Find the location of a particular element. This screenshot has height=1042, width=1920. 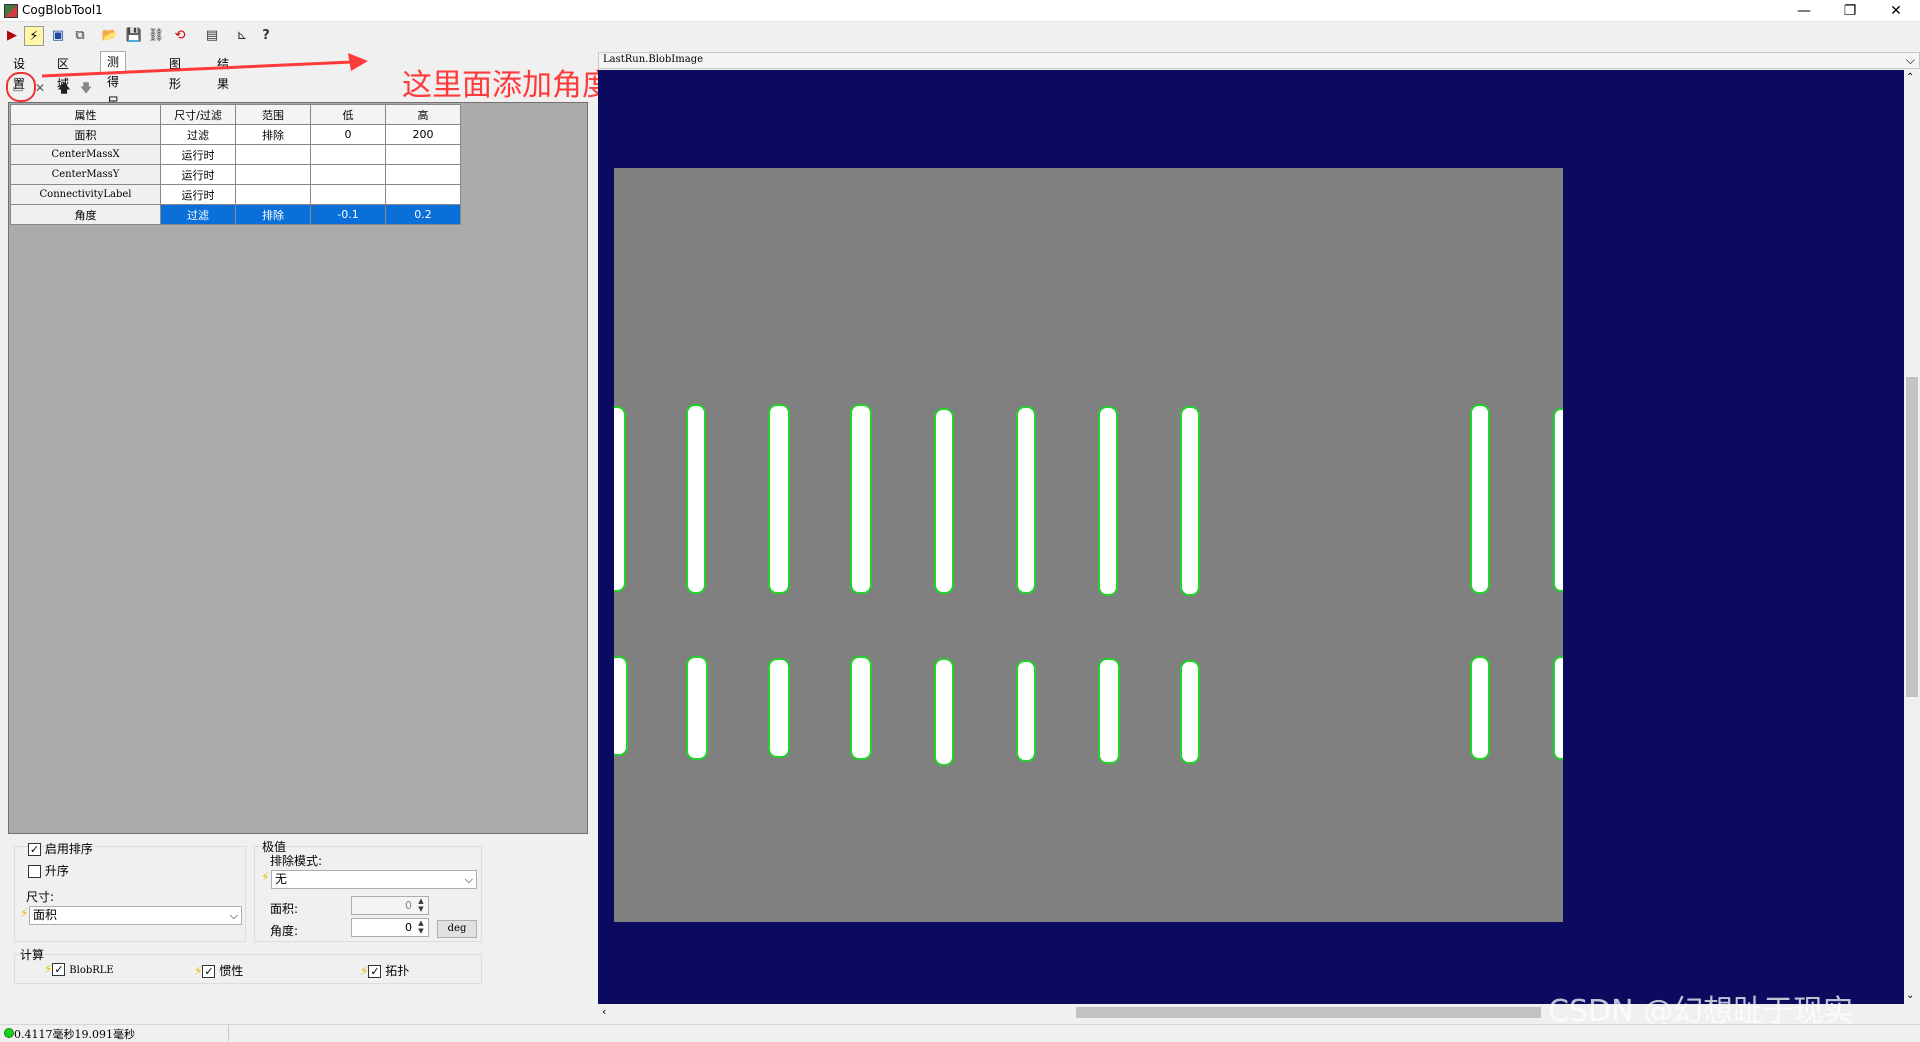

move-up-icon: 🡅 is located at coordinates (64, 88).